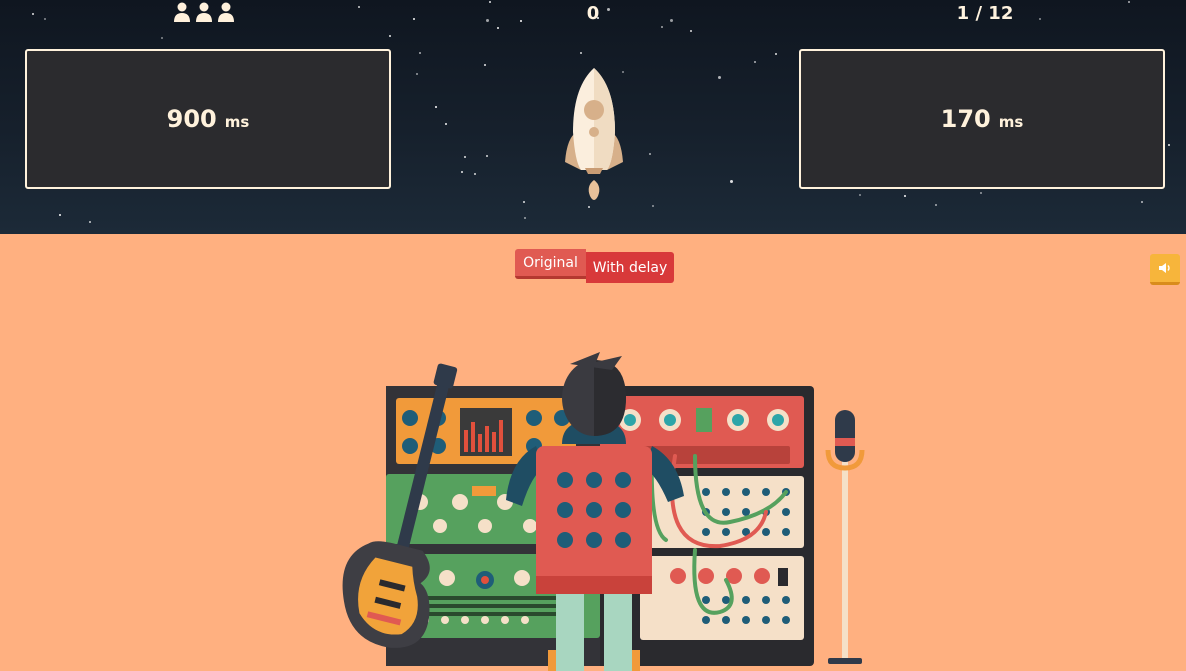 The height and width of the screenshot is (671, 1186). Describe the element at coordinates (237, 122) in the screenshot. I see `original-latency-unit: ms` at that location.